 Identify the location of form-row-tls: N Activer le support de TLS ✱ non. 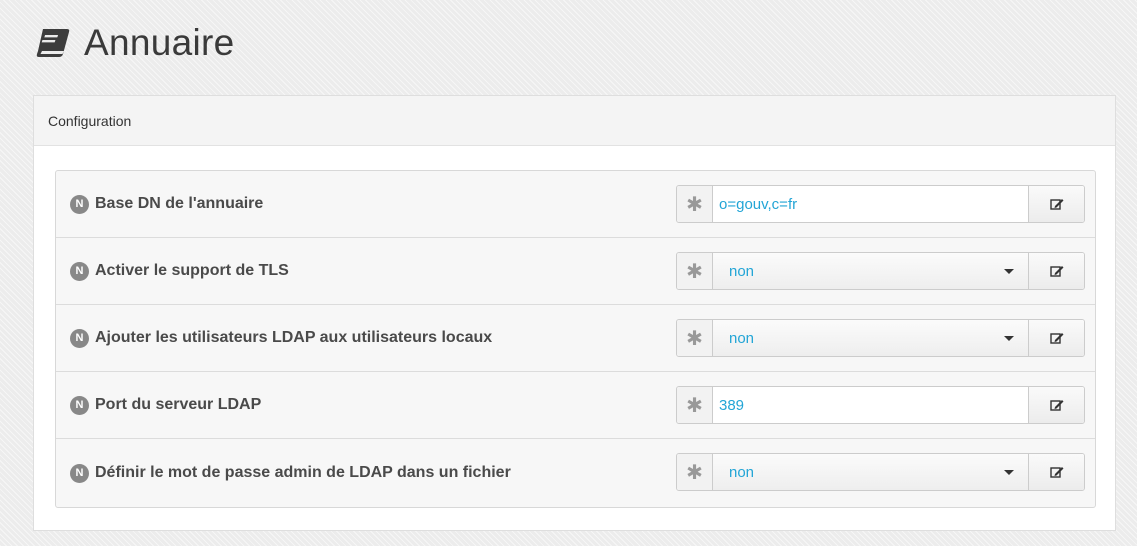
(575, 271).